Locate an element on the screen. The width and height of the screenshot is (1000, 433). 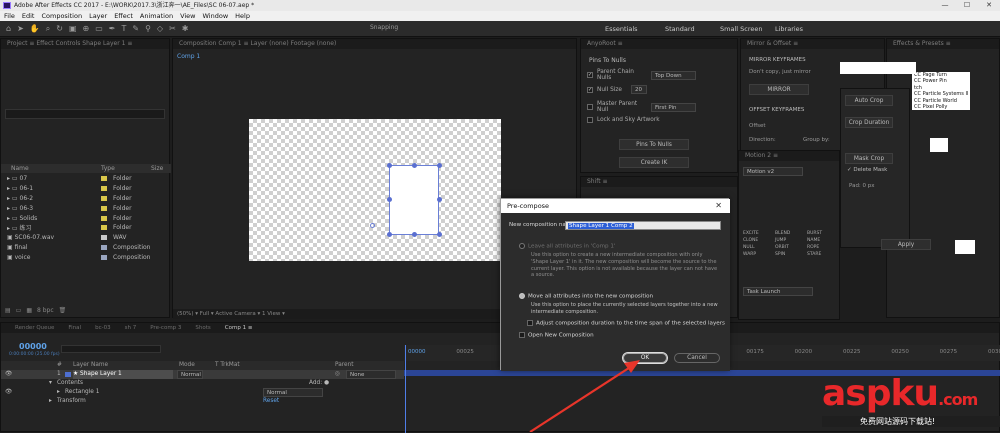
layer-mode-dropdown: Normal is located at coordinates (190, 374).